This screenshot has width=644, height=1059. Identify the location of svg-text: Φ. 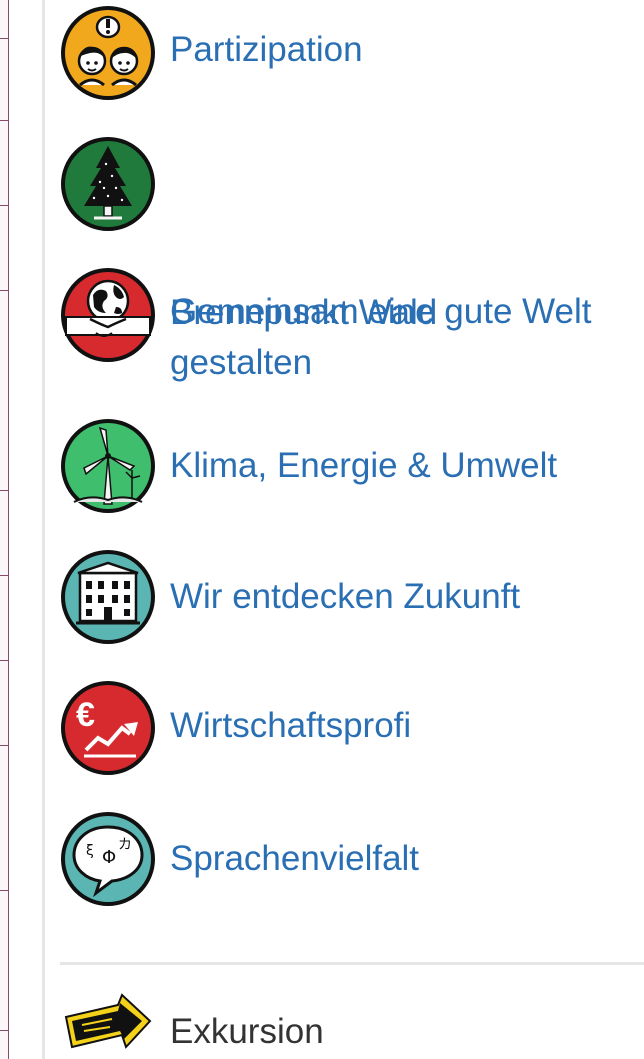
(109, 857).